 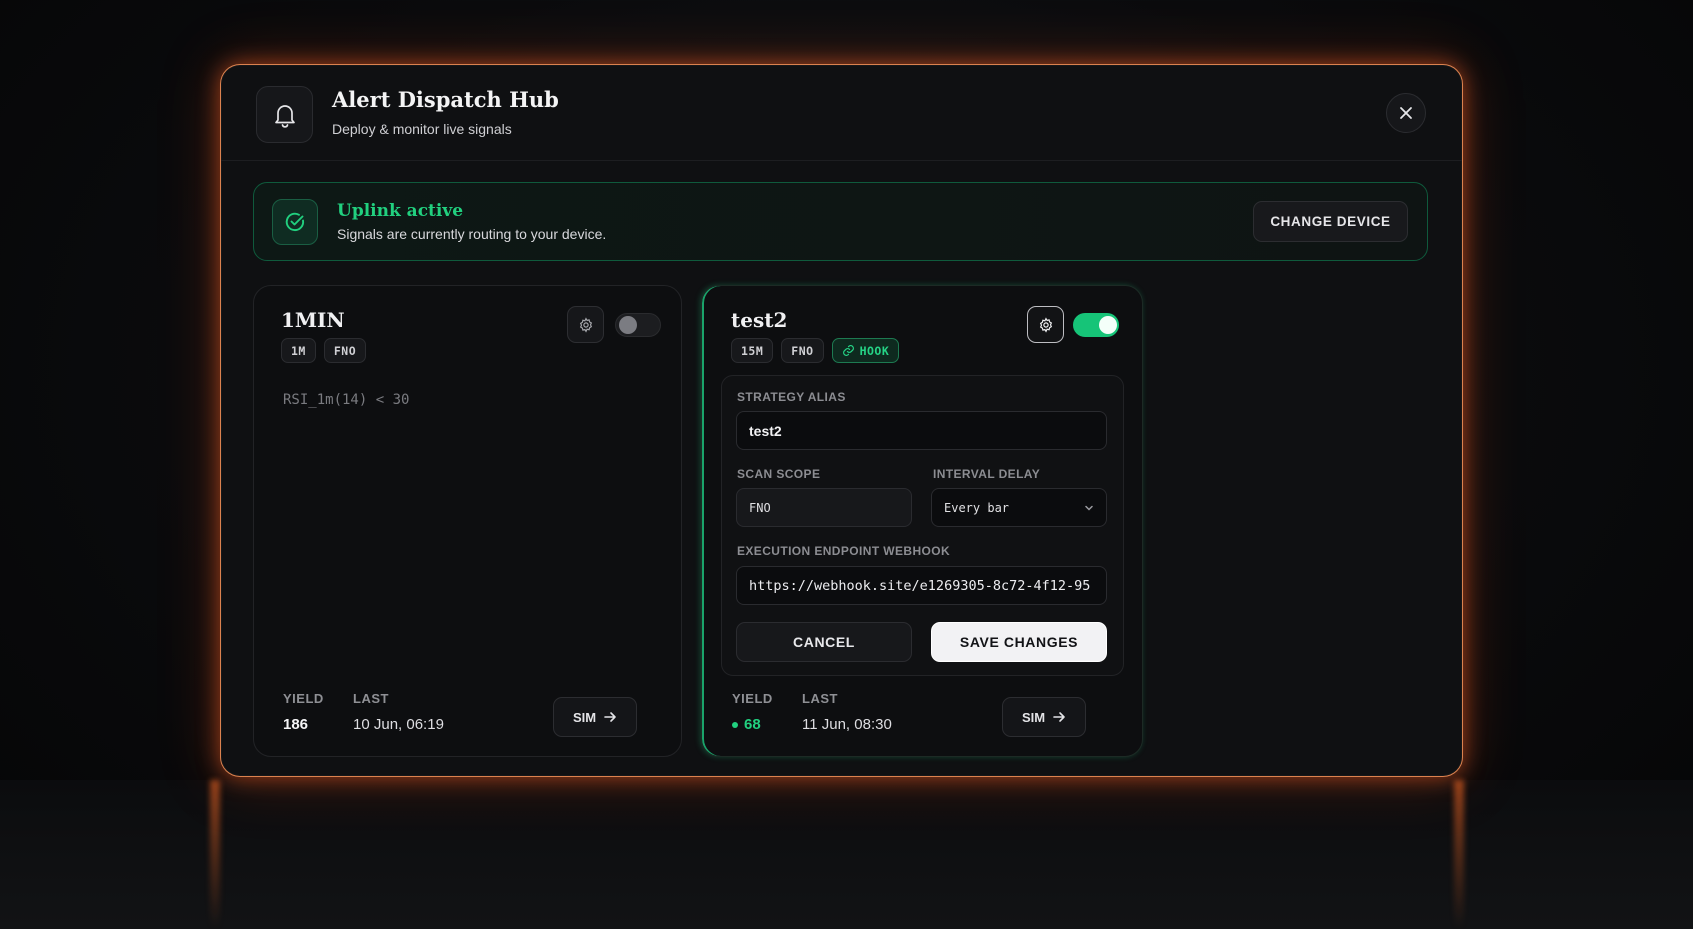 What do you see at coordinates (921, 430) in the screenshot?
I see `alias-input: test2` at bounding box center [921, 430].